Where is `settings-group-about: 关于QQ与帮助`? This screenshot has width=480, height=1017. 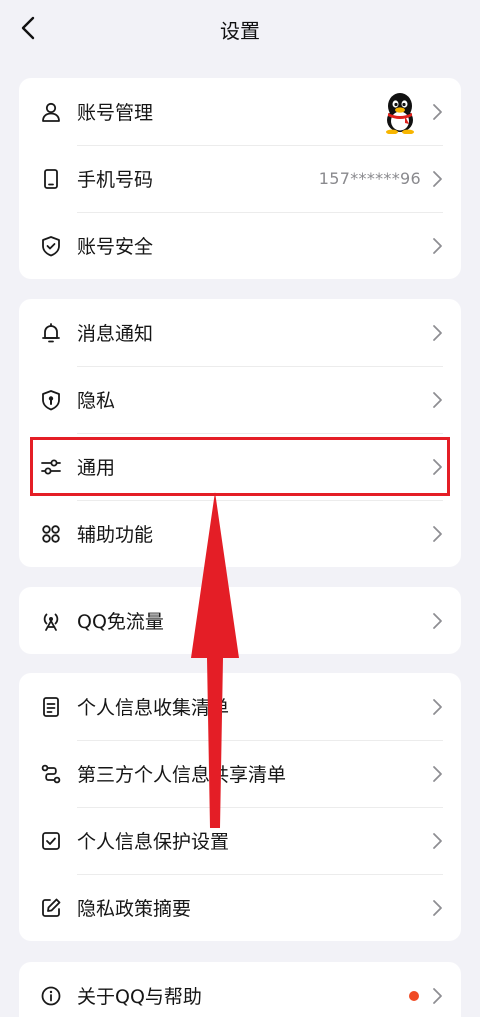
settings-group-about: 关于QQ与帮助 is located at coordinates (240, 989).